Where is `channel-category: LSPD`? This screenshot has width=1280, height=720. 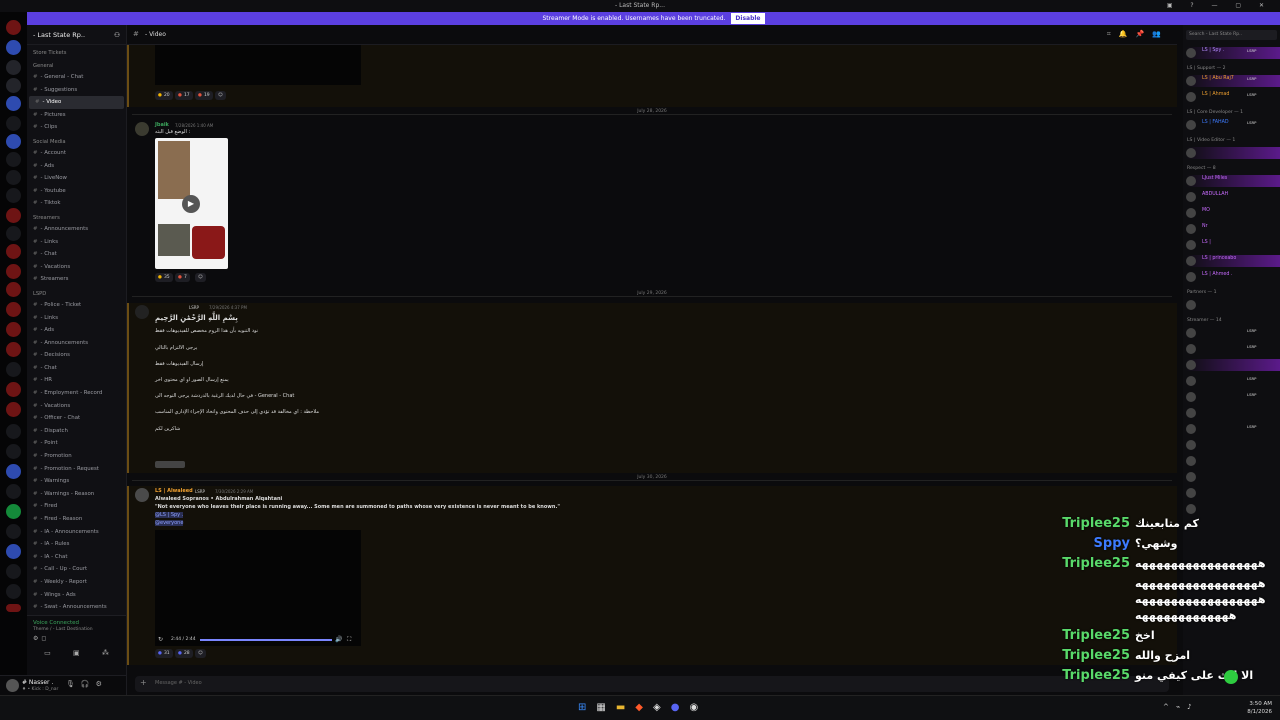 channel-category: LSPD is located at coordinates (76, 292).